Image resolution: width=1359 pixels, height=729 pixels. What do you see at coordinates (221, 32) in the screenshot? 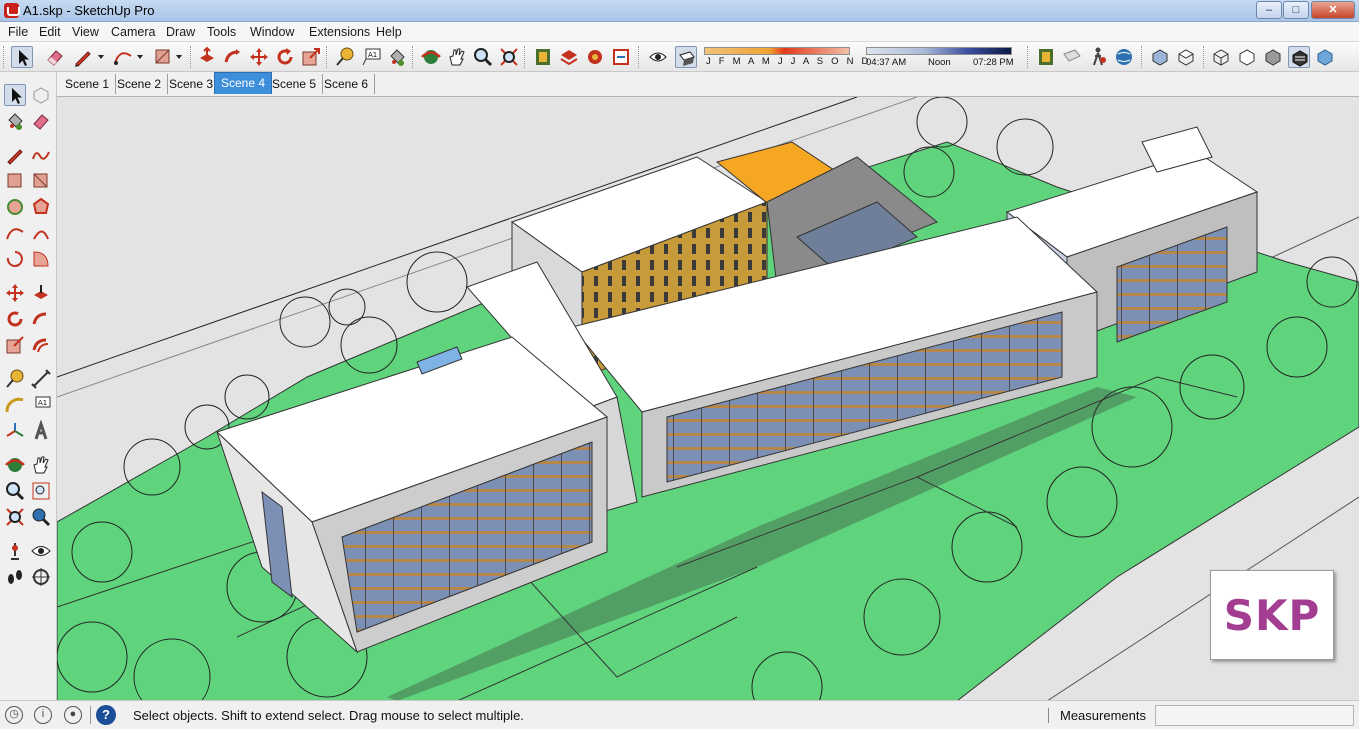
I see `menu-tools: Tools` at bounding box center [221, 32].